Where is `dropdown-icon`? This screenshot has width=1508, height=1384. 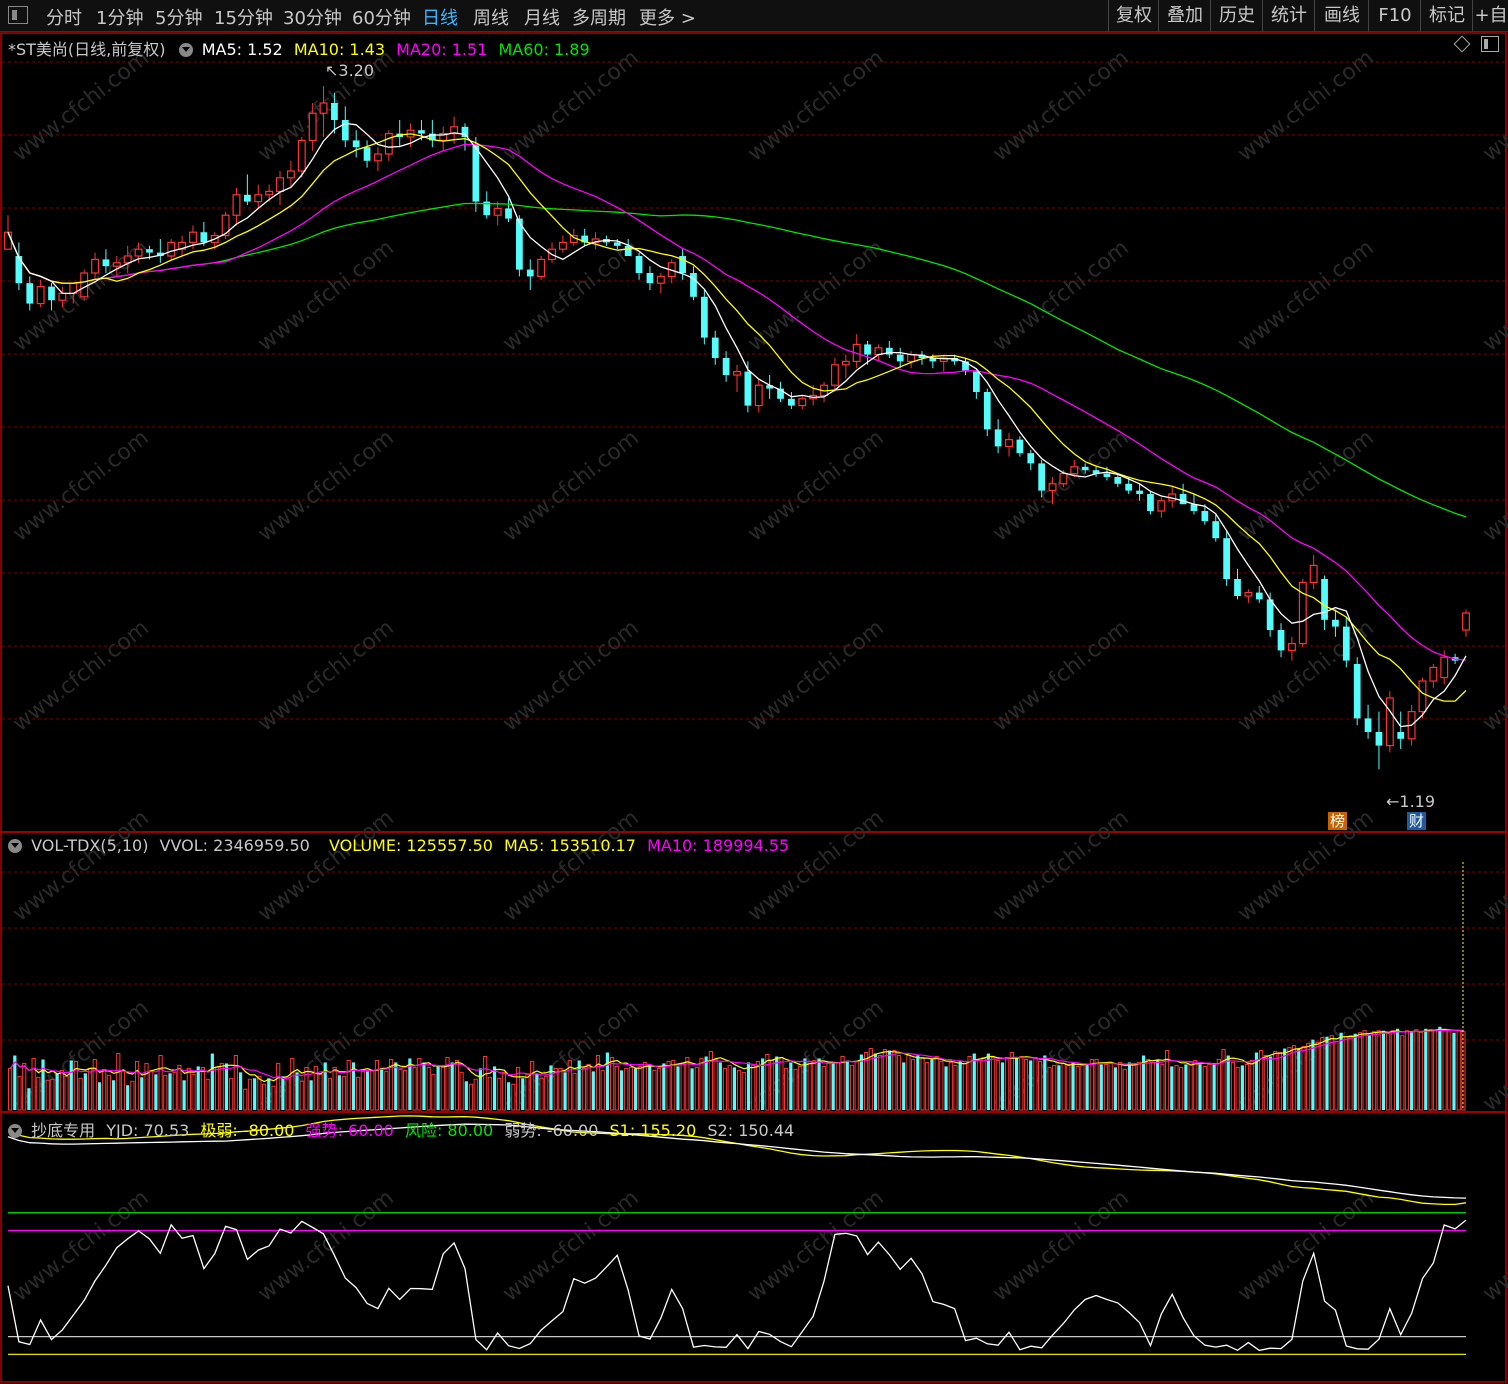 dropdown-icon is located at coordinates (185, 50).